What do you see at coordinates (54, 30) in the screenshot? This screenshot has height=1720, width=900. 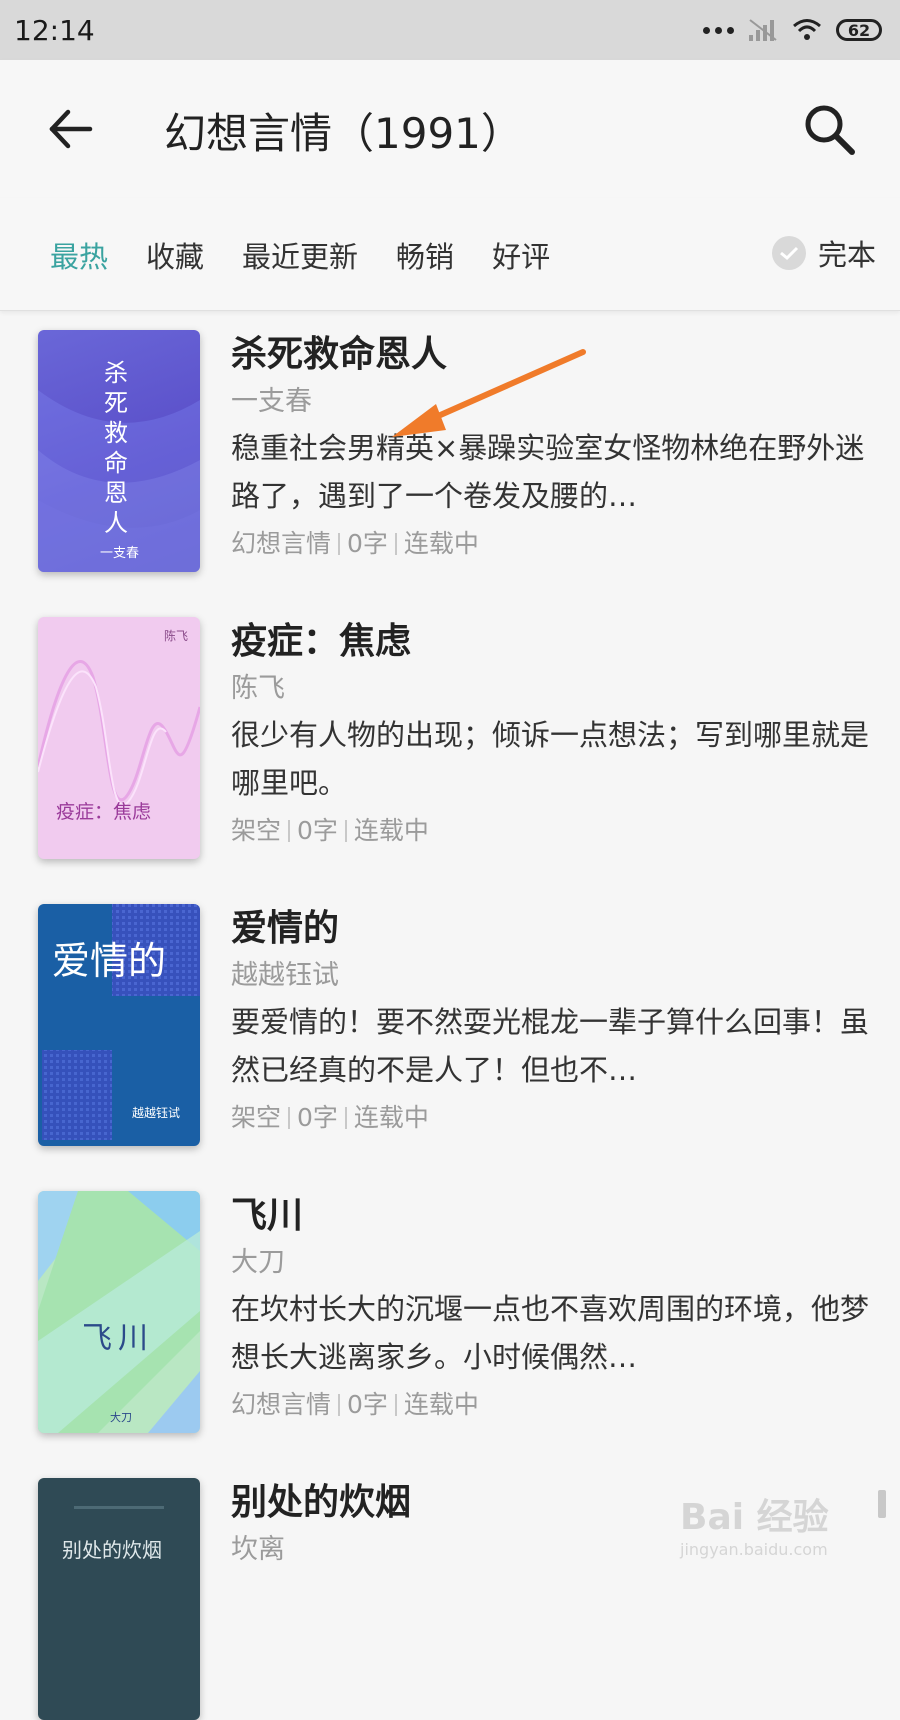 I see `status-time: 12:14` at bounding box center [54, 30].